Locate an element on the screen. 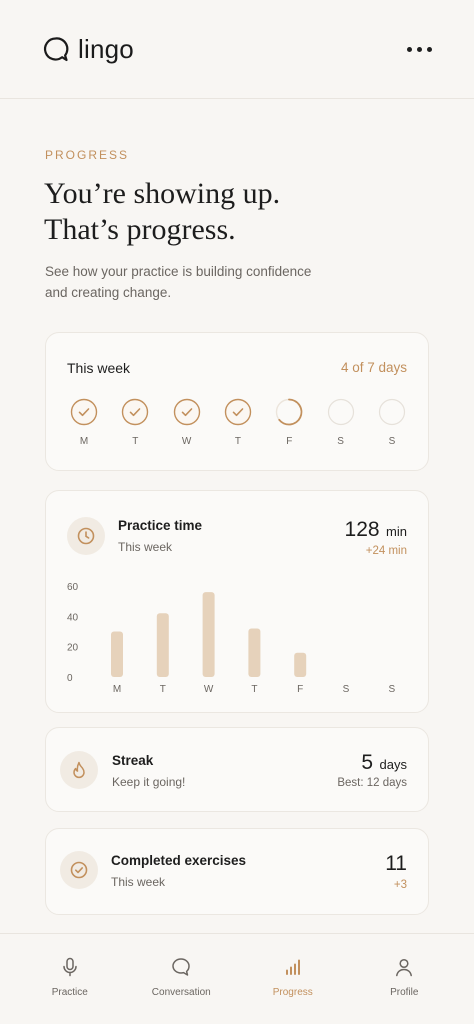 Image resolution: width=474 pixels, height=1024 pixels. day-status-partial-icon is located at coordinates (289, 412).